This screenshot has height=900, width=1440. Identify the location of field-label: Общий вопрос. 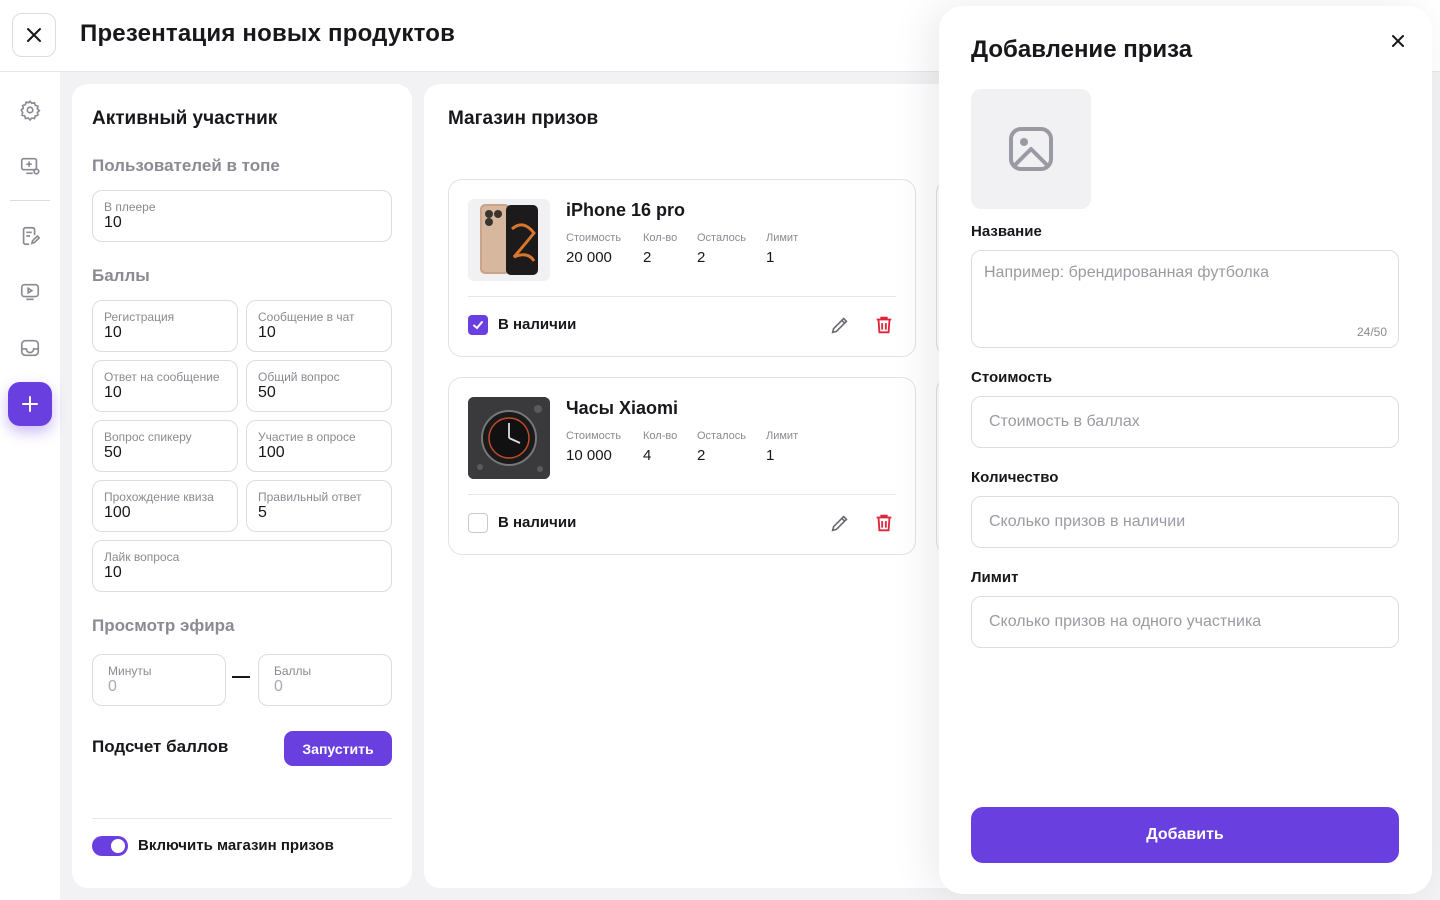
(299, 377).